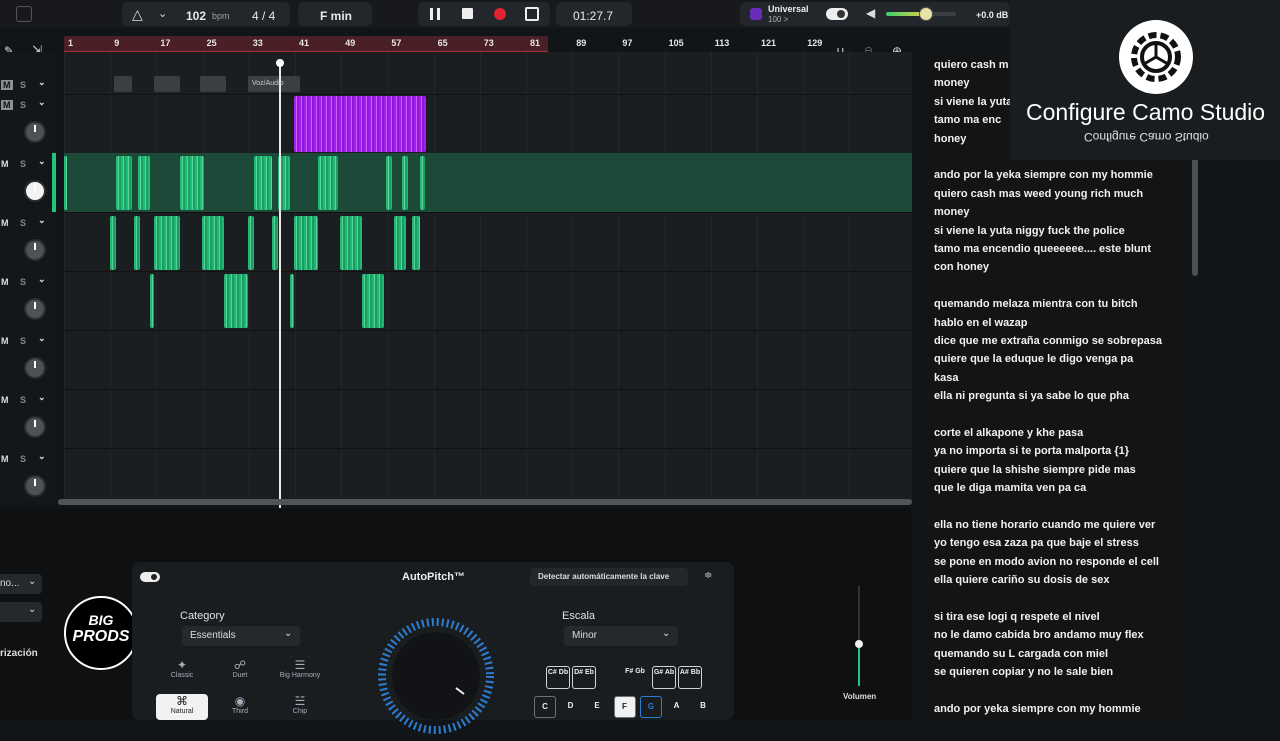 The image size is (1280, 741). Describe the element at coordinates (584, 677) in the screenshot. I see `key-sharp-button: D# Eb` at that location.